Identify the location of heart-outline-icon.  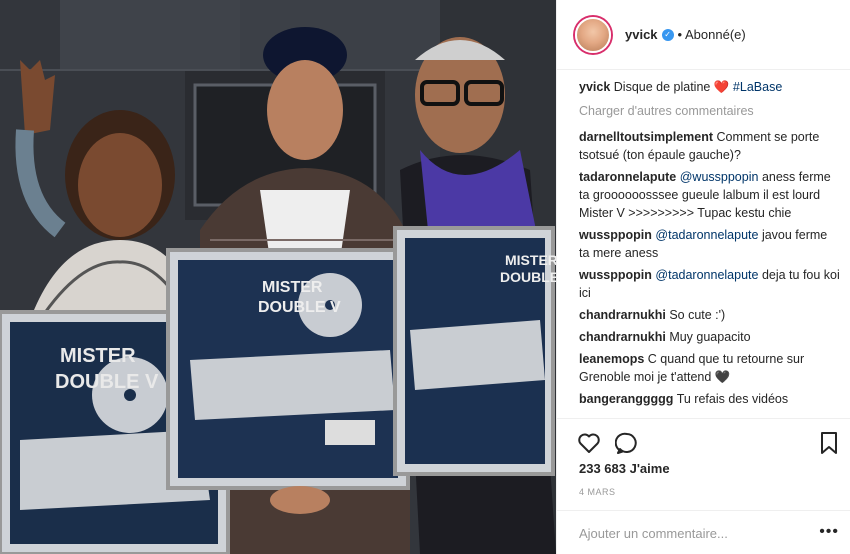
(589, 445).